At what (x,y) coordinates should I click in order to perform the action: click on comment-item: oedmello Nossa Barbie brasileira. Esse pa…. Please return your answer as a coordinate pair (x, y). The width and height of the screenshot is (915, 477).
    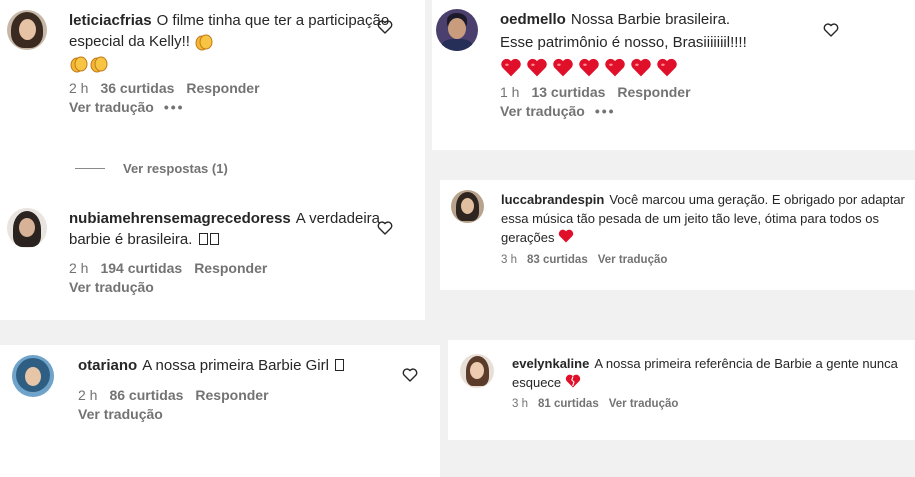
    Looking at the image, I should click on (631, 64).